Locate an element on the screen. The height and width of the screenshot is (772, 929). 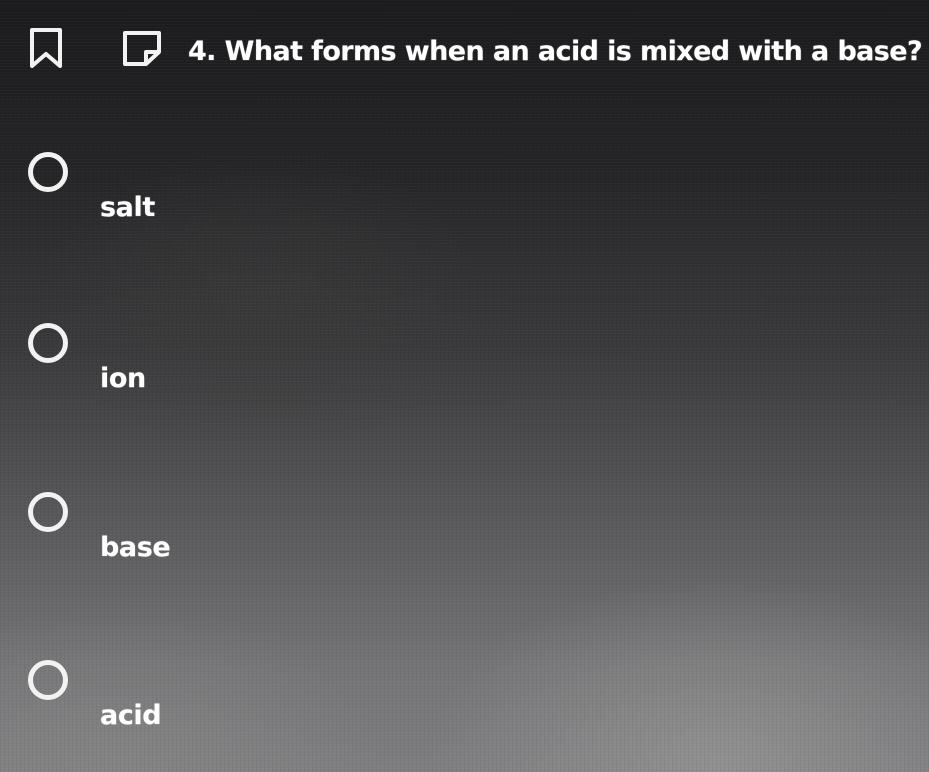
flag-icon is located at coordinates (142, 48).